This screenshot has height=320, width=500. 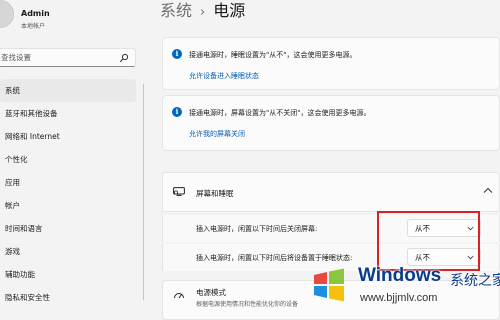 I want to click on monitor-icon, so click(x=179, y=191).